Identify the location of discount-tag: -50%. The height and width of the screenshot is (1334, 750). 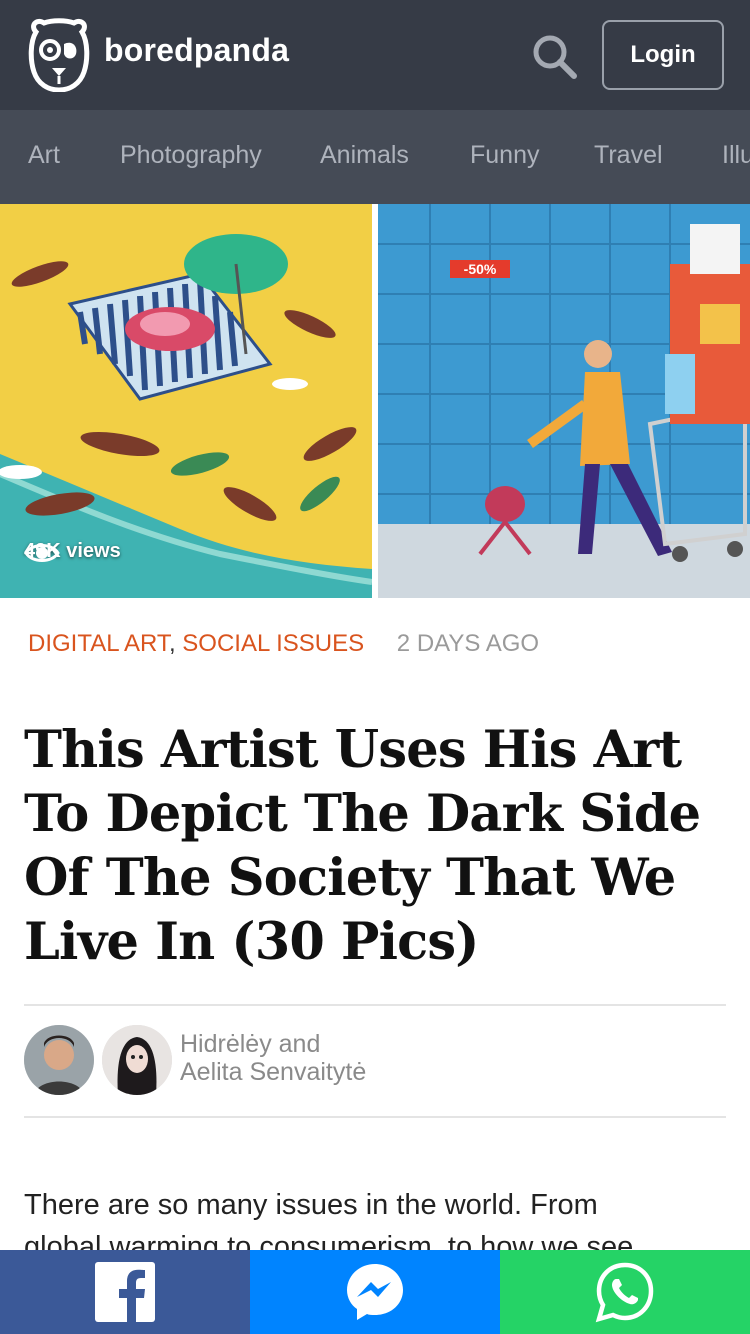
(480, 269).